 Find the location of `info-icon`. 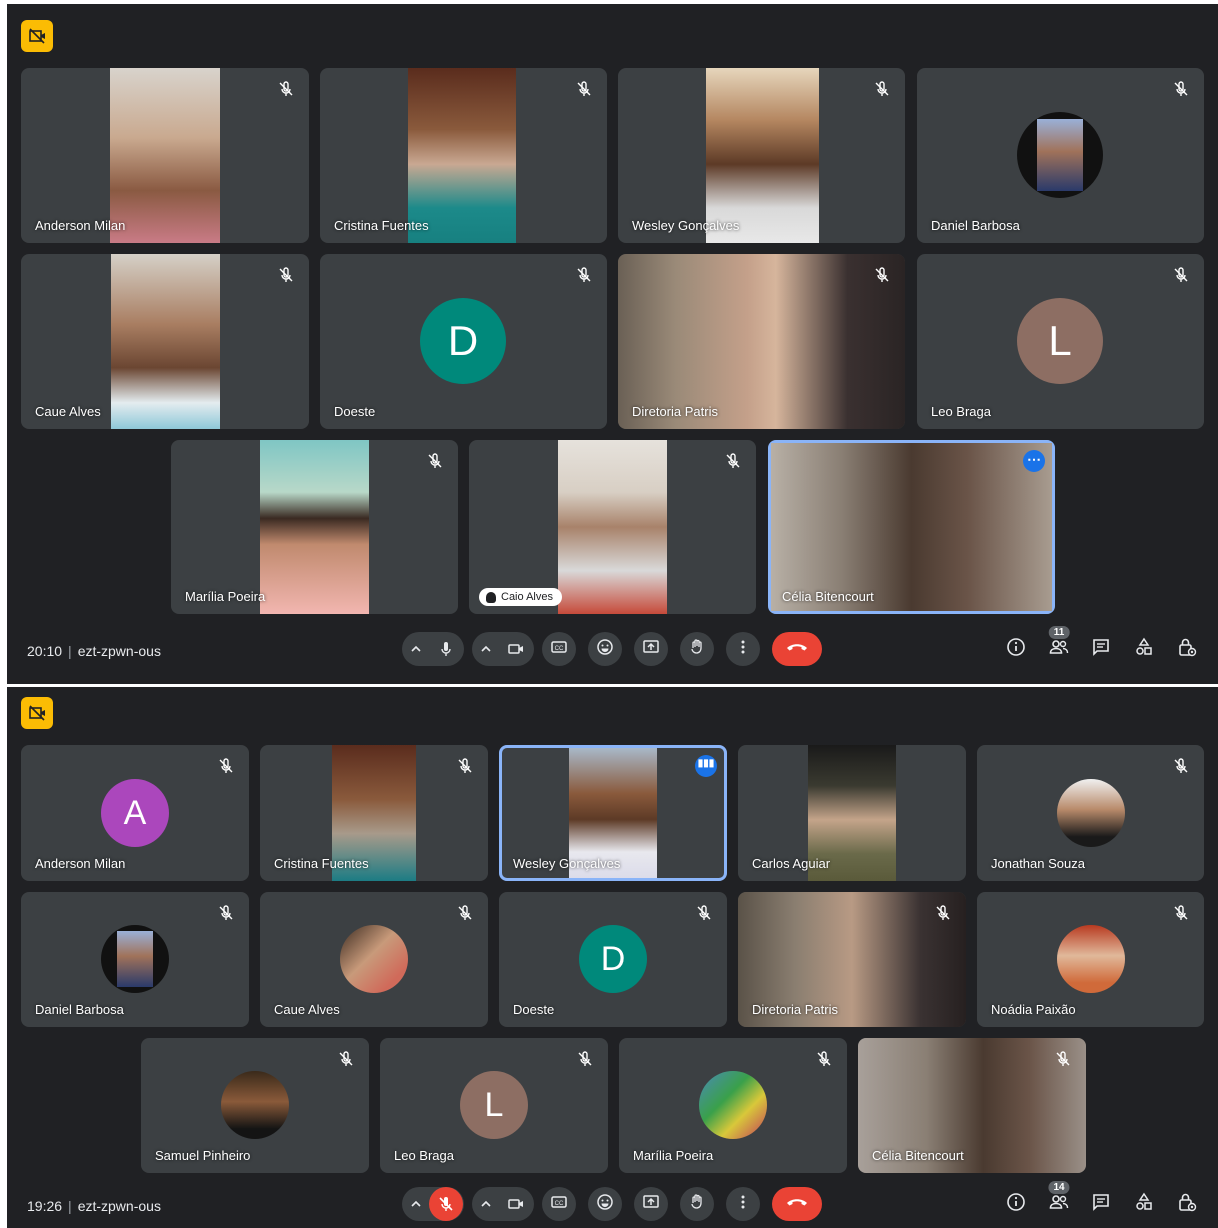

info-icon is located at coordinates (1016, 1204).